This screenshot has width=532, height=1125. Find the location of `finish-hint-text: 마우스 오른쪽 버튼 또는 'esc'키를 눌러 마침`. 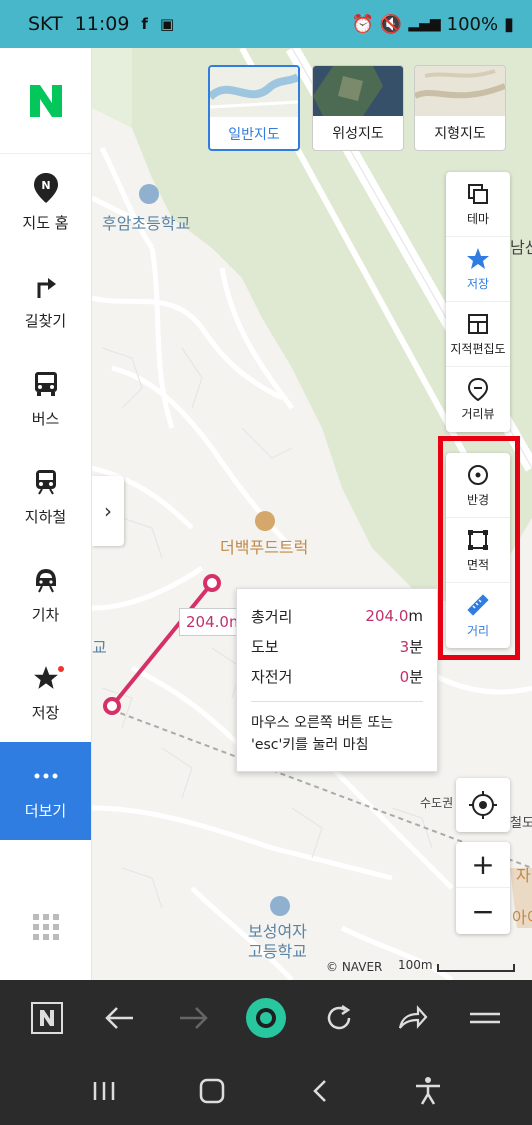

finish-hint-text: 마우스 오른쪽 버튼 또는 'esc'키를 눌러 마침 is located at coordinates (322, 734).